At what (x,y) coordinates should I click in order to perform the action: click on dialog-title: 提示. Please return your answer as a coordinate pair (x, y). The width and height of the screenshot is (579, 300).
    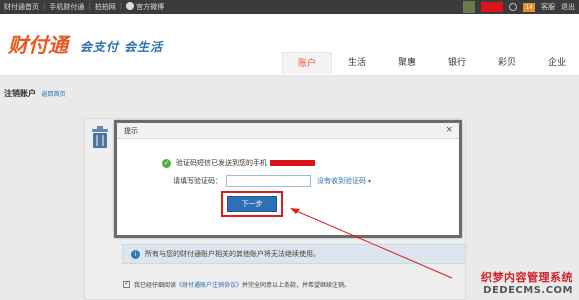
    Looking at the image, I should click on (131, 131).